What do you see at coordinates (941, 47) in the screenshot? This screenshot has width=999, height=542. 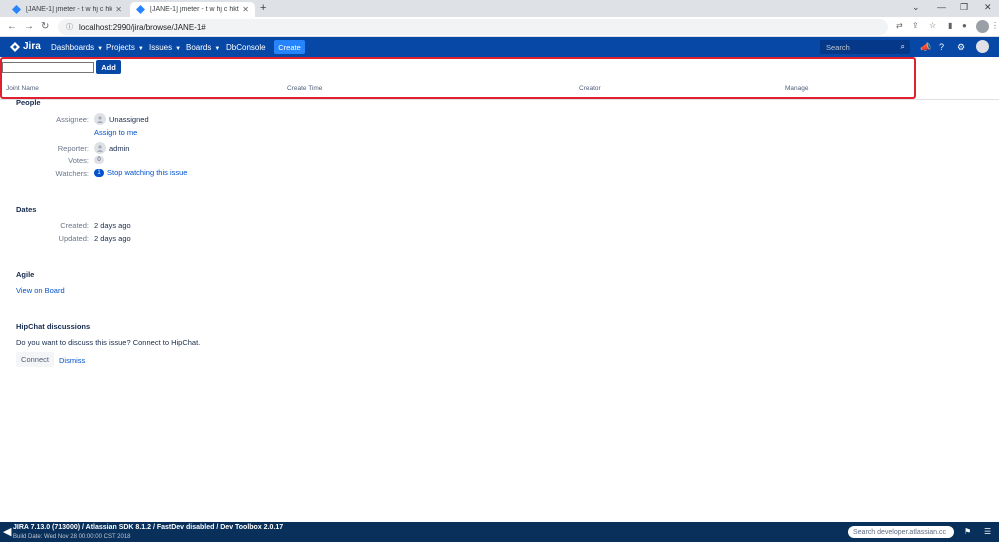 I see `help-icon: ?` at bounding box center [941, 47].